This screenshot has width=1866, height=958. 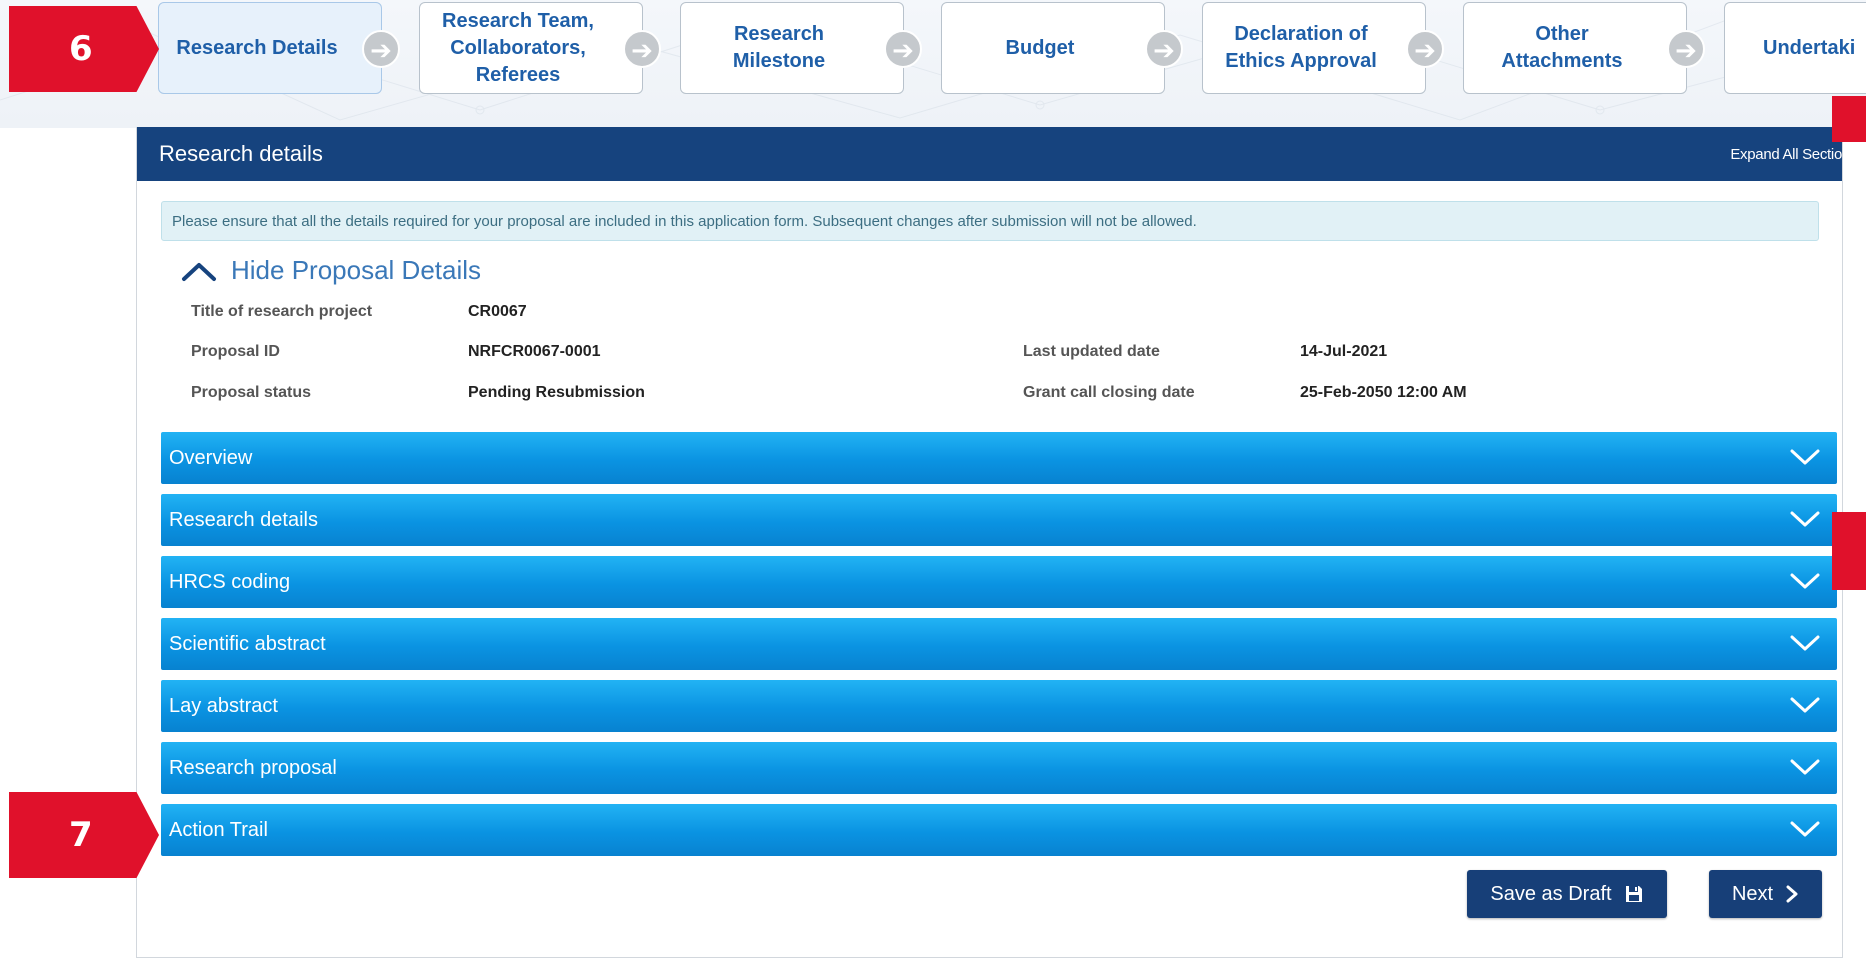 What do you see at coordinates (1809, 47) in the screenshot?
I see `step-label: Undertaki` at bounding box center [1809, 47].